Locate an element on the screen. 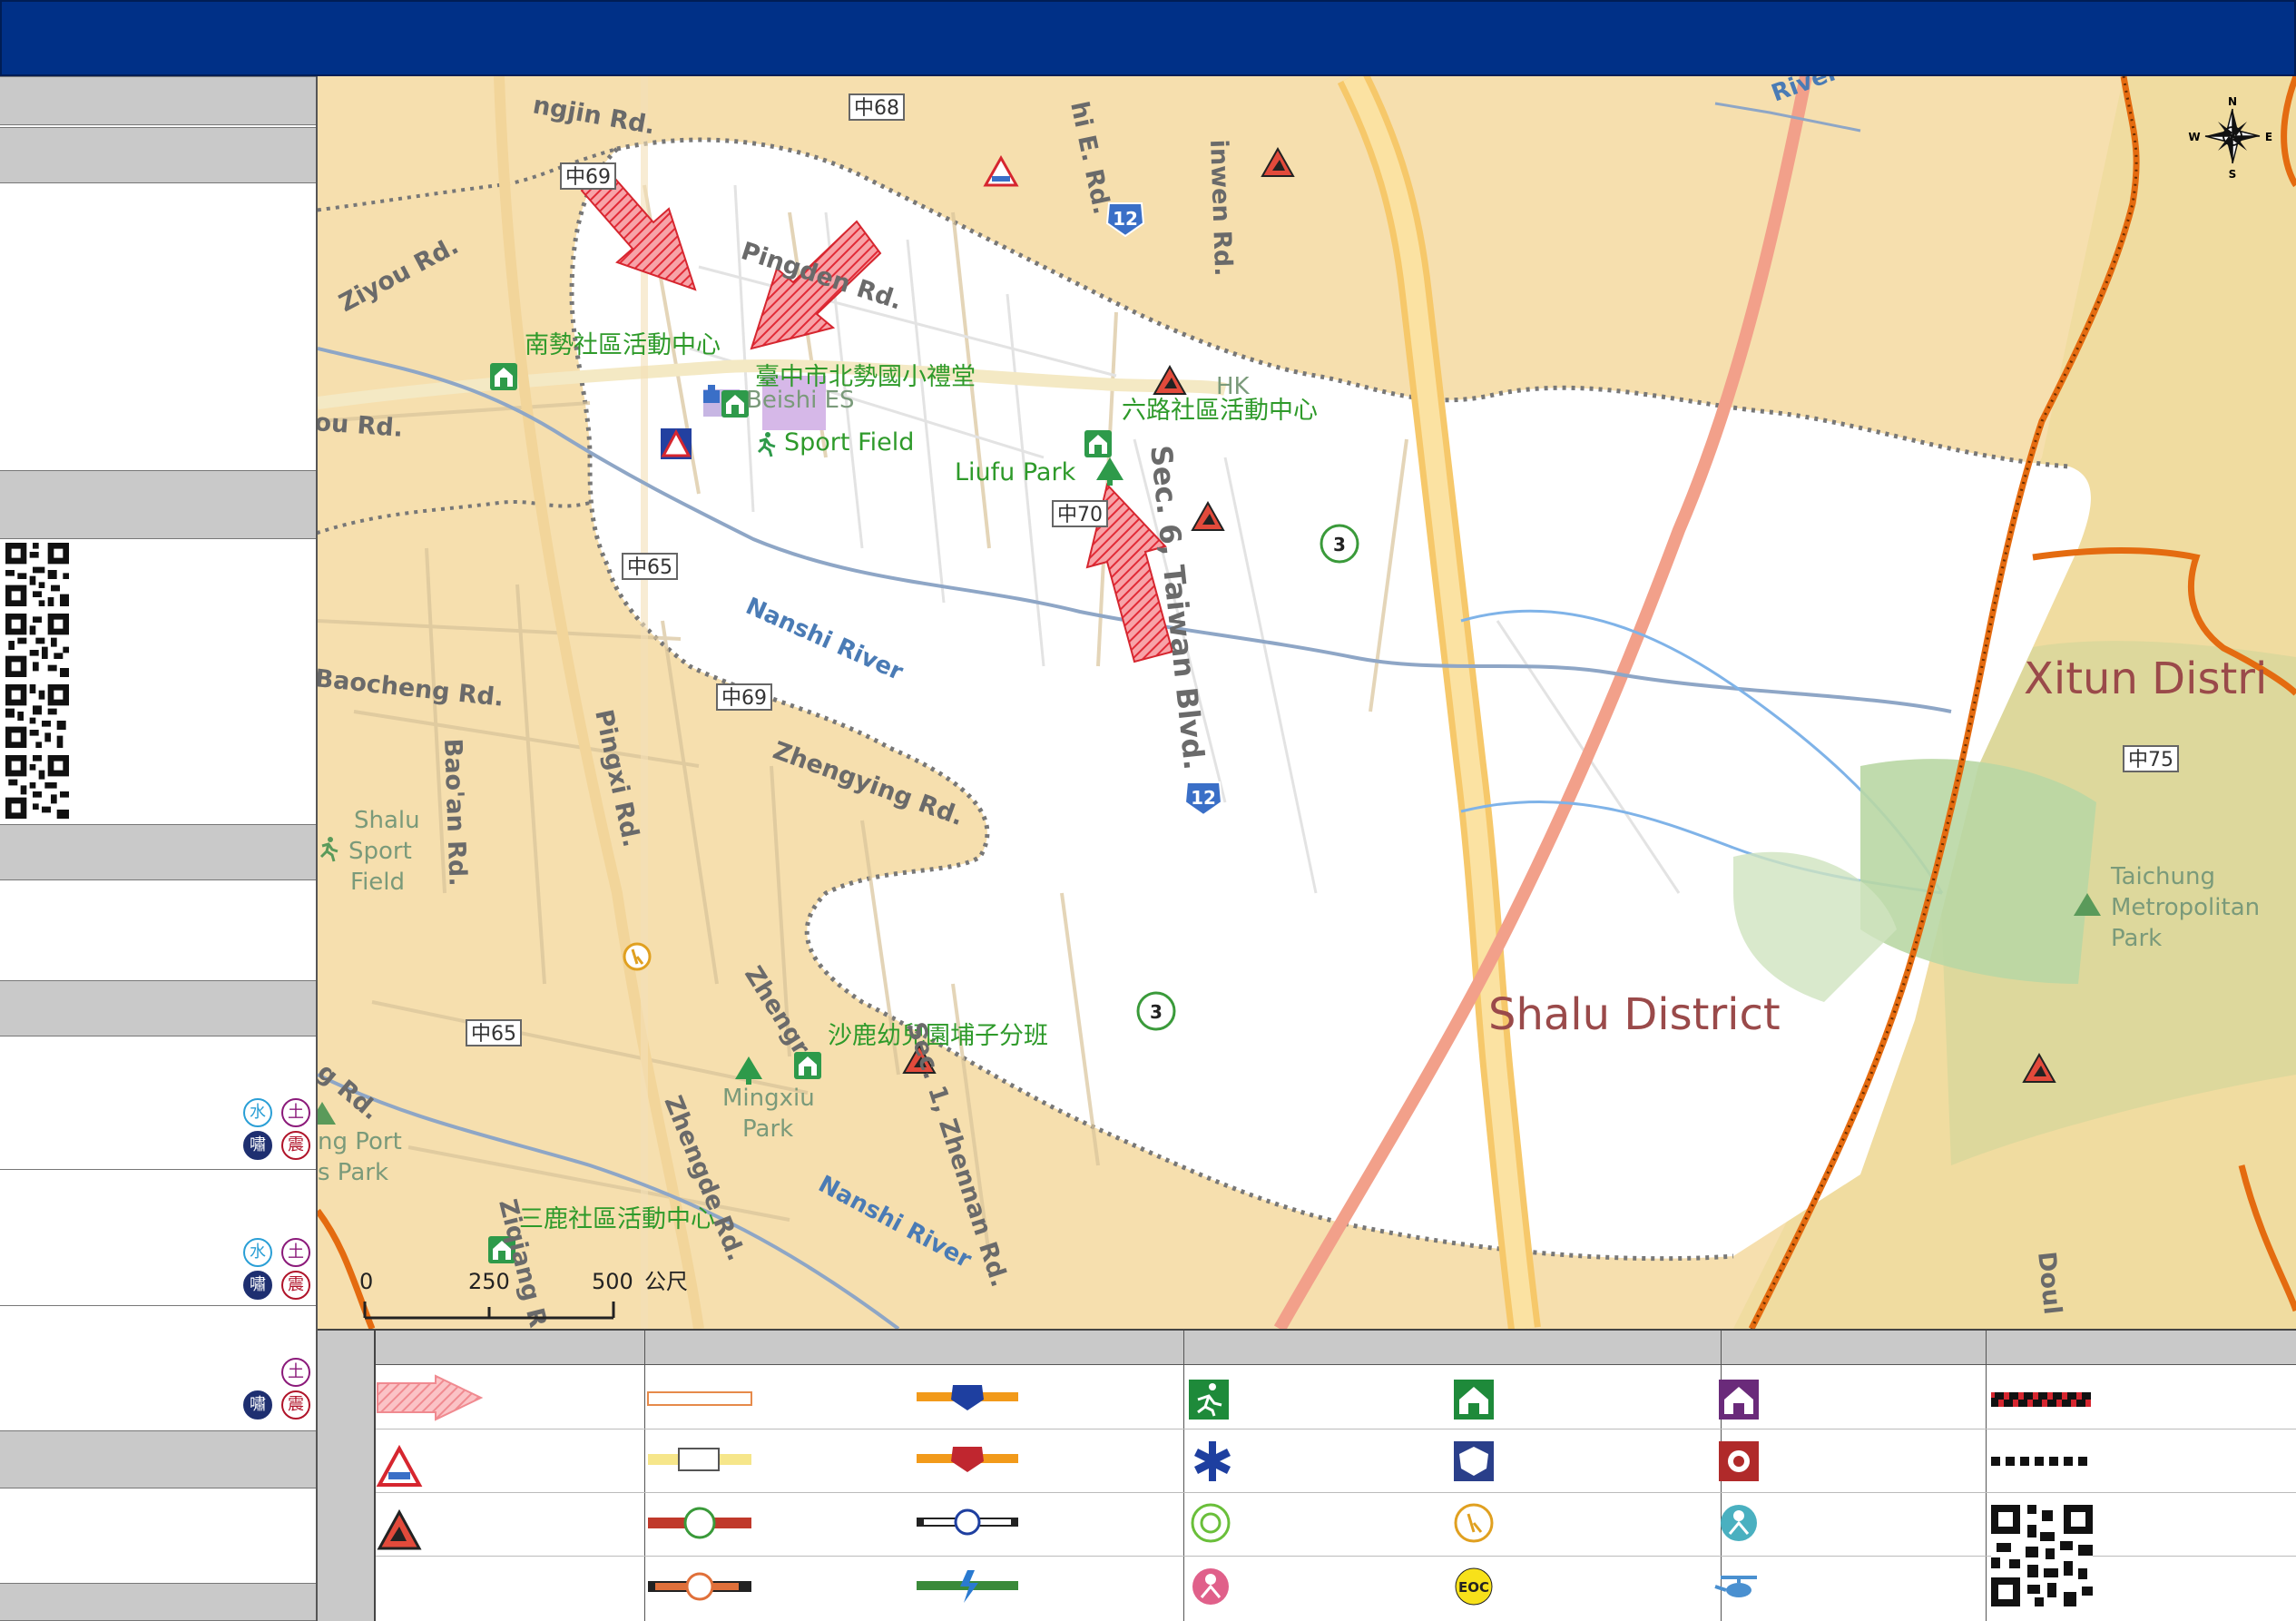 The image size is (2296, 1621). scale-label: 250 is located at coordinates (489, 1281).